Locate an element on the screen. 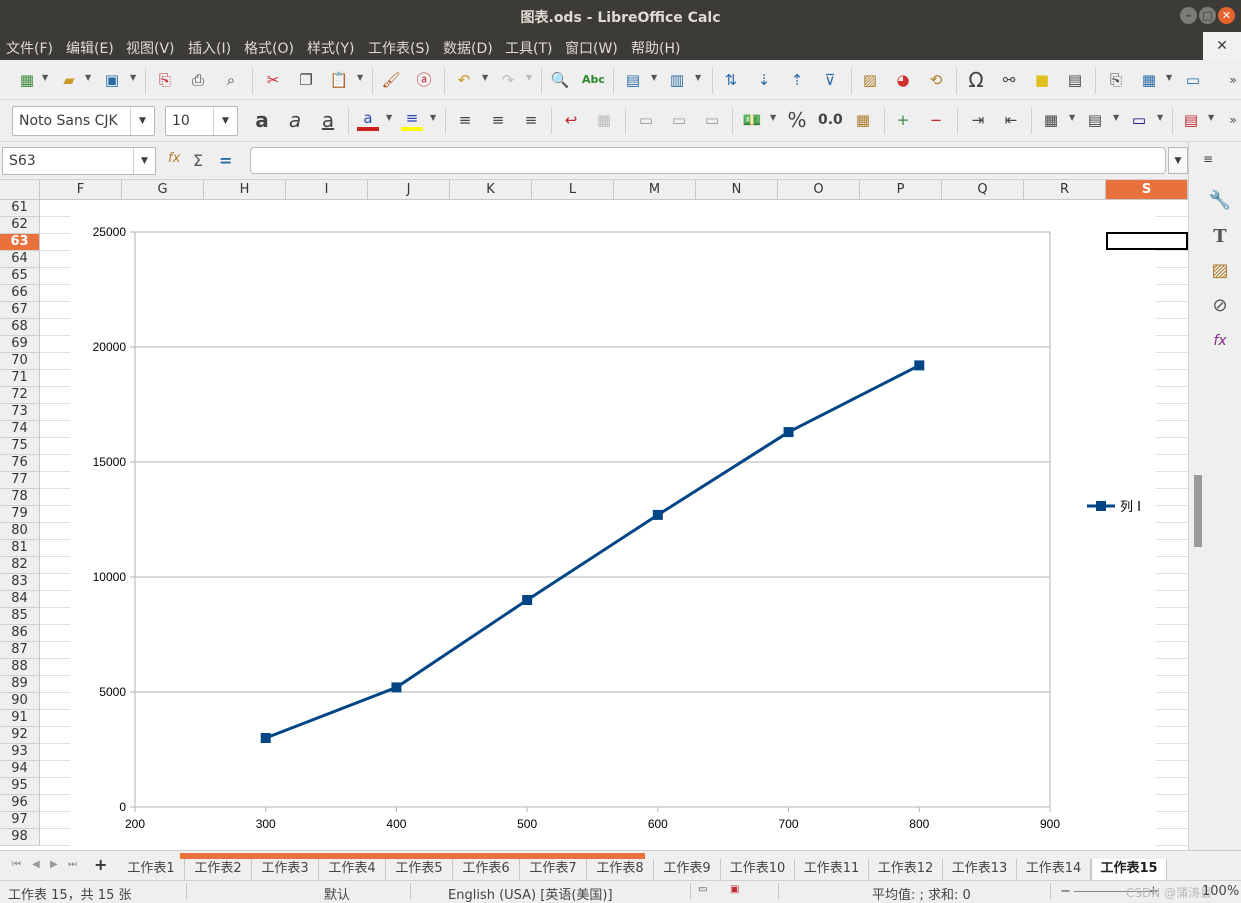  find-replace-icon: 🔍 is located at coordinates (560, 80).